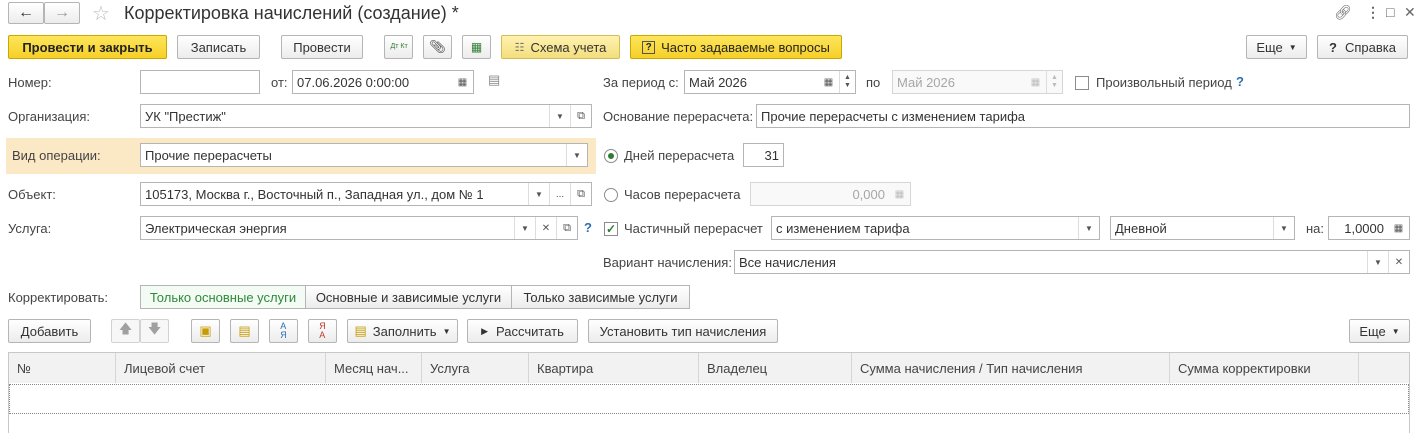  Describe the element at coordinates (437, 47) in the screenshot. I see `attach-button: 📎︎` at that location.